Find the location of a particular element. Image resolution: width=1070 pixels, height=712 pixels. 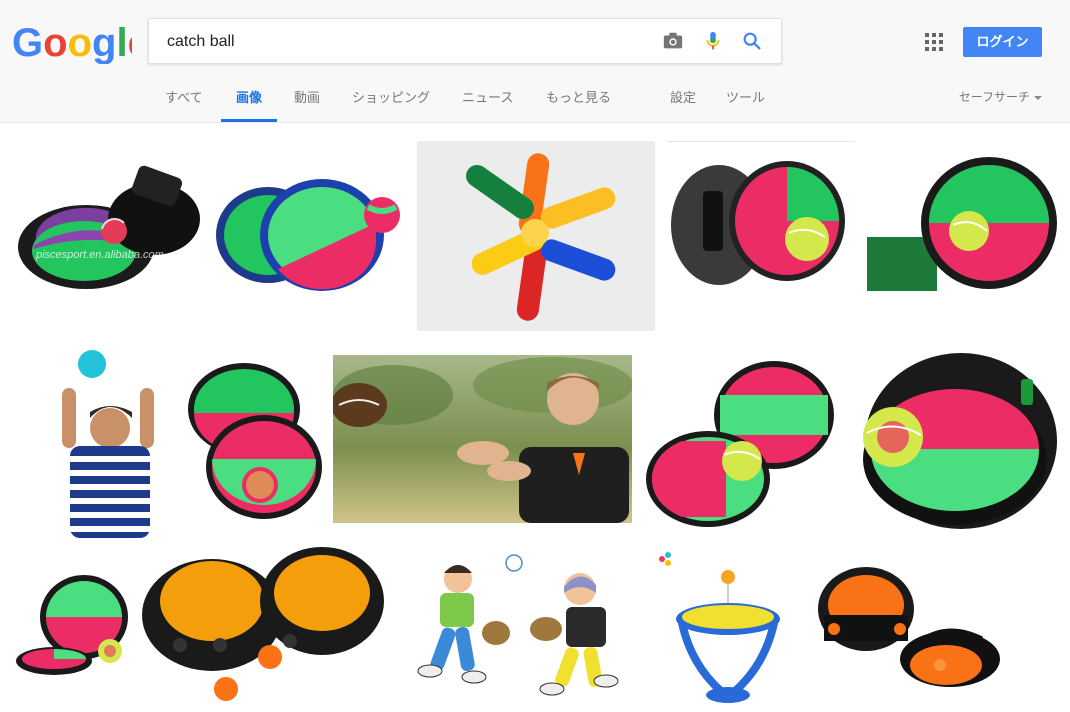

google-logo-graphic: Google is located at coordinates (81, 43).